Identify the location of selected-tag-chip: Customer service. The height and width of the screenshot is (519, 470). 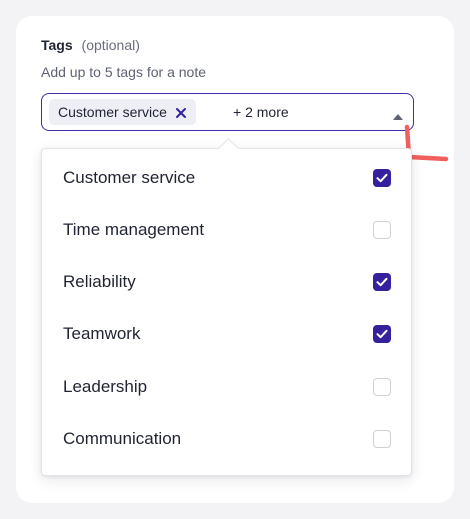
(122, 112).